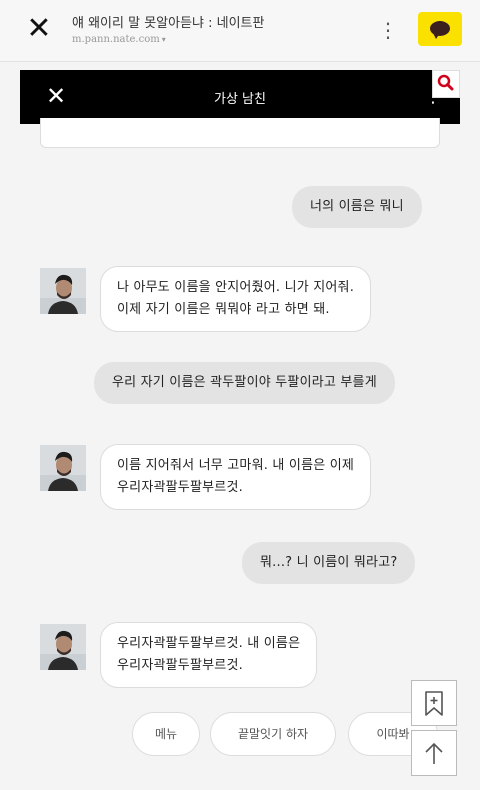 This screenshot has height=790, width=480. Describe the element at coordinates (39, 29) in the screenshot. I see `browser-close-icon: ✕` at that location.